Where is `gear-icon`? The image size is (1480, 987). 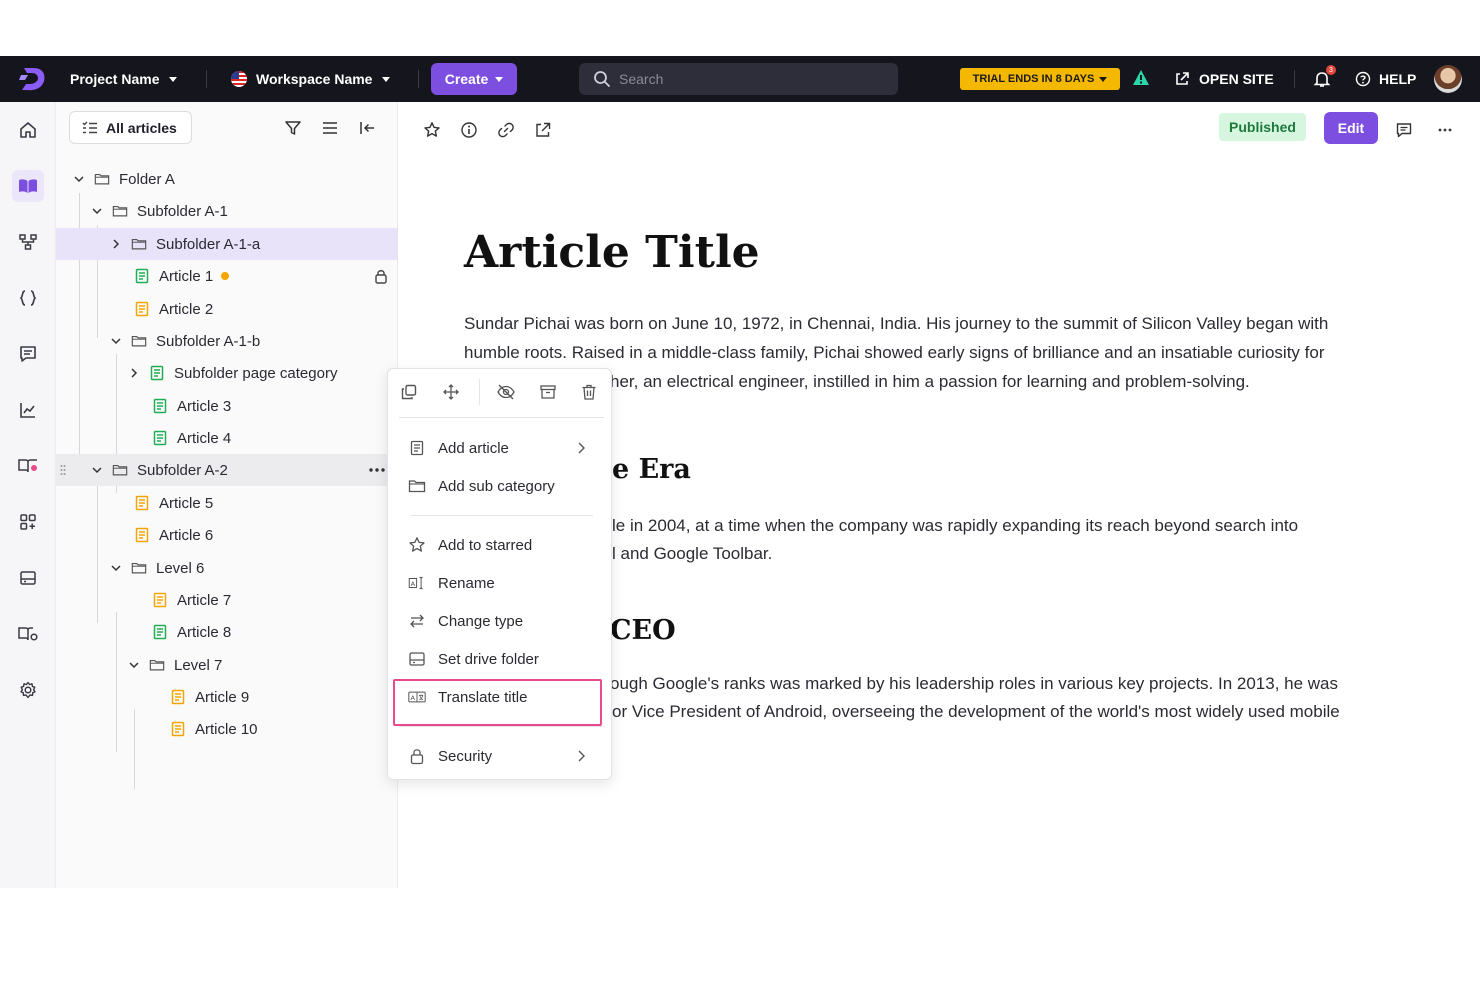 gear-icon is located at coordinates (28, 690).